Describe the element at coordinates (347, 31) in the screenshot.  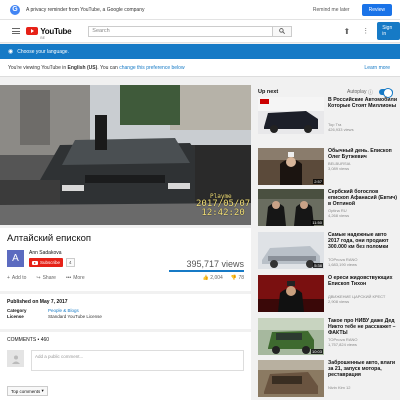
I see `upload-icon: ⬆` at that location.